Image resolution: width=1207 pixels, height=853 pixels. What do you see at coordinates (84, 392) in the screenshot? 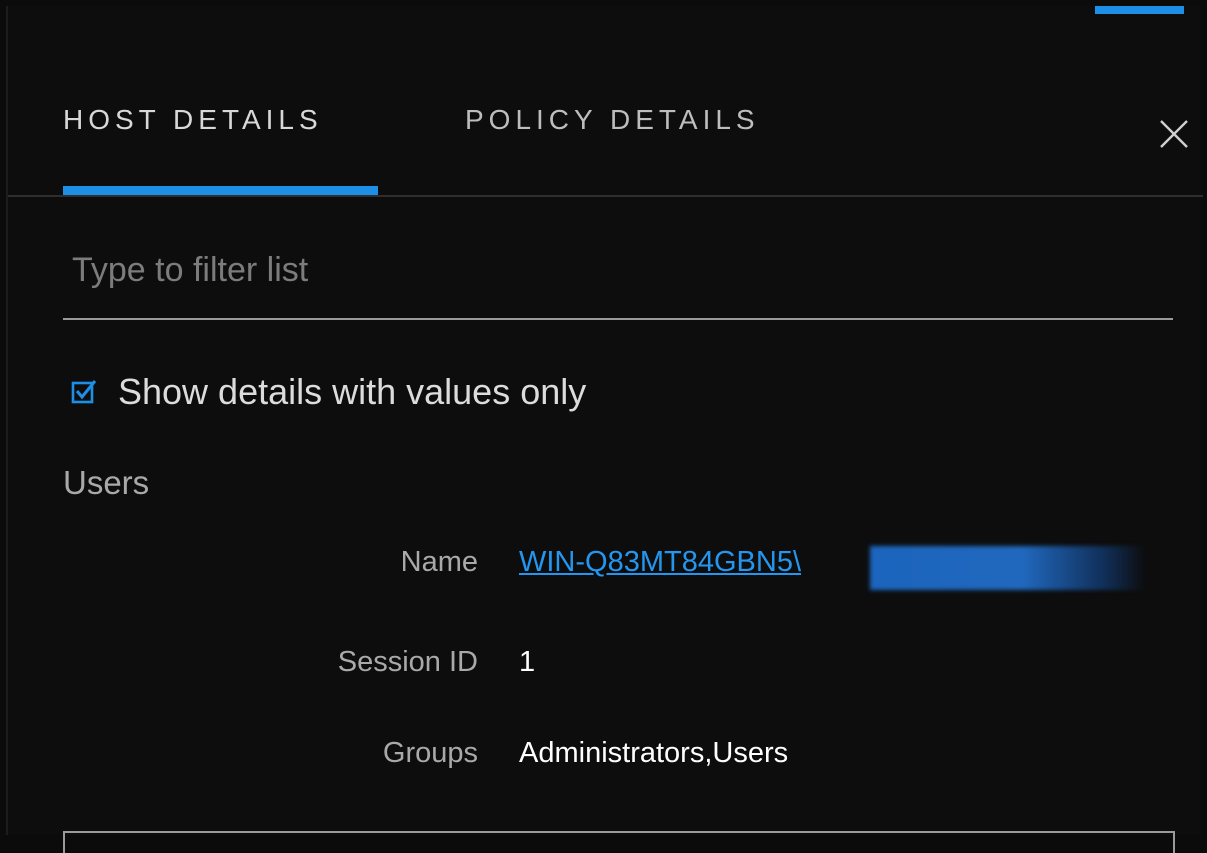
I see `checkbox-checked-icon` at bounding box center [84, 392].